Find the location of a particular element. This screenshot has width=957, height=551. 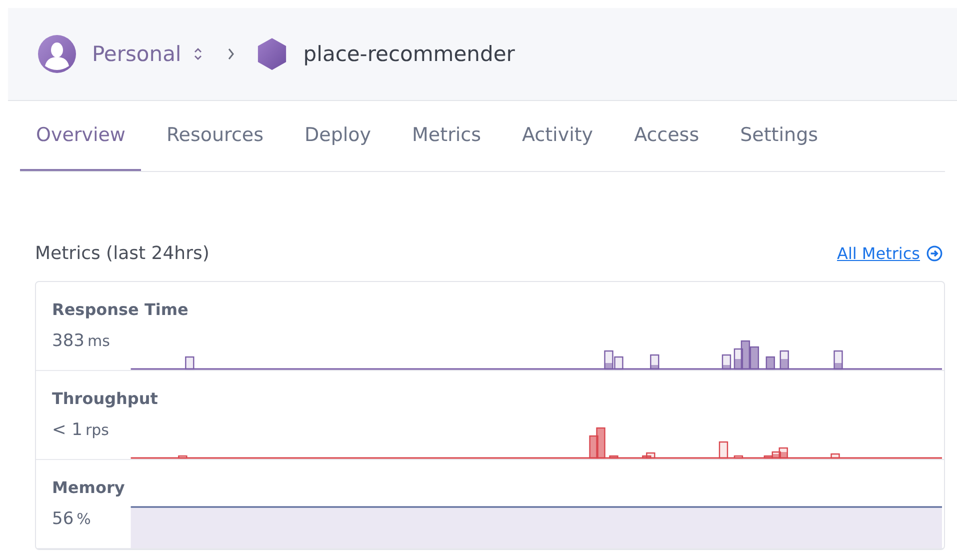

nav-tab: Access is located at coordinates (667, 136).